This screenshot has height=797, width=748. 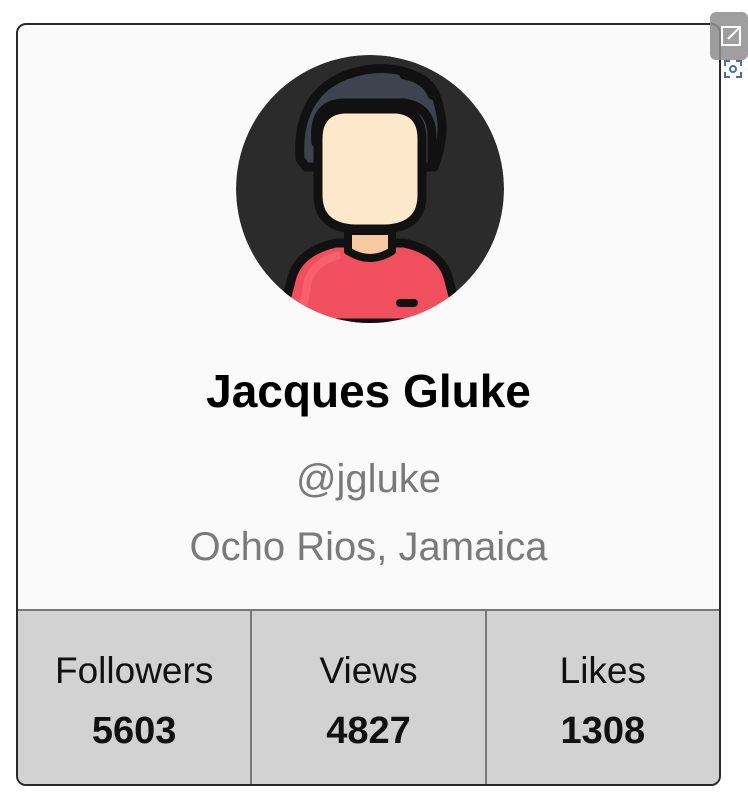 I want to click on stat-value: 5603, so click(x=134, y=731).